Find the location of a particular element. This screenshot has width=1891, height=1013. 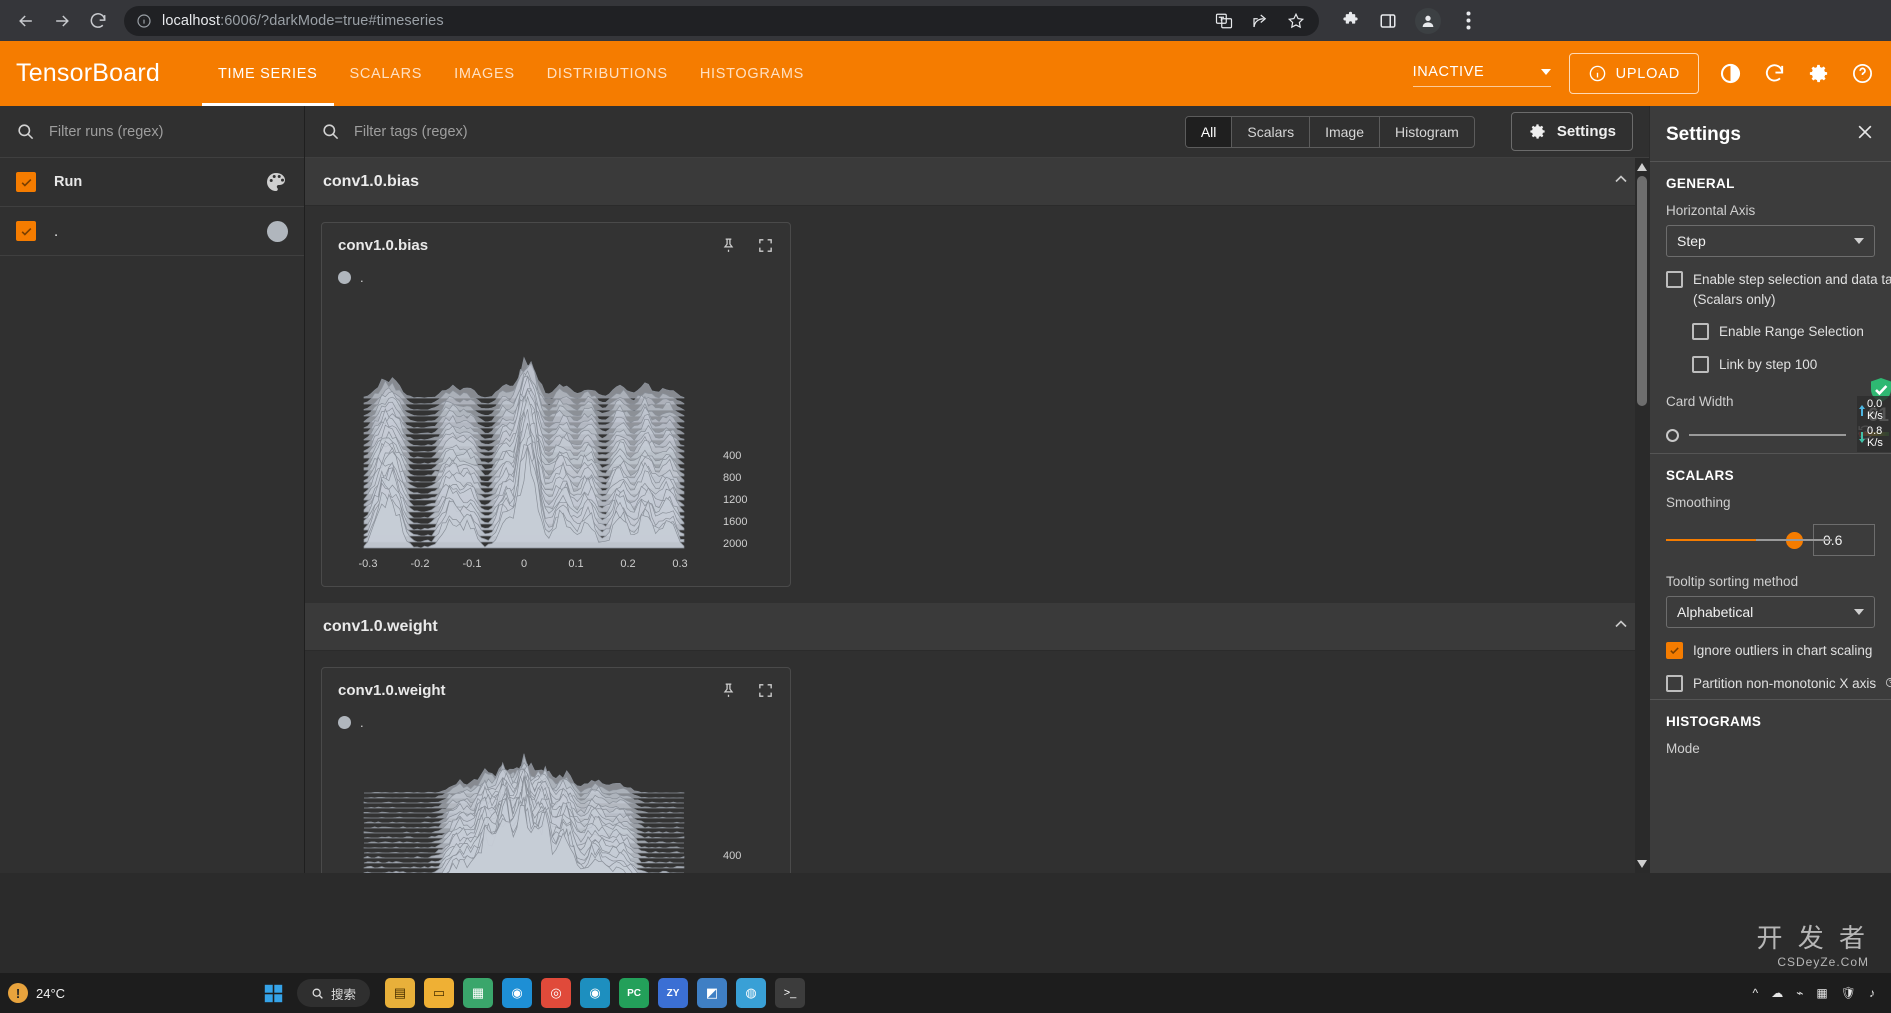

card-width-slider-knob is located at coordinates (1672, 435).